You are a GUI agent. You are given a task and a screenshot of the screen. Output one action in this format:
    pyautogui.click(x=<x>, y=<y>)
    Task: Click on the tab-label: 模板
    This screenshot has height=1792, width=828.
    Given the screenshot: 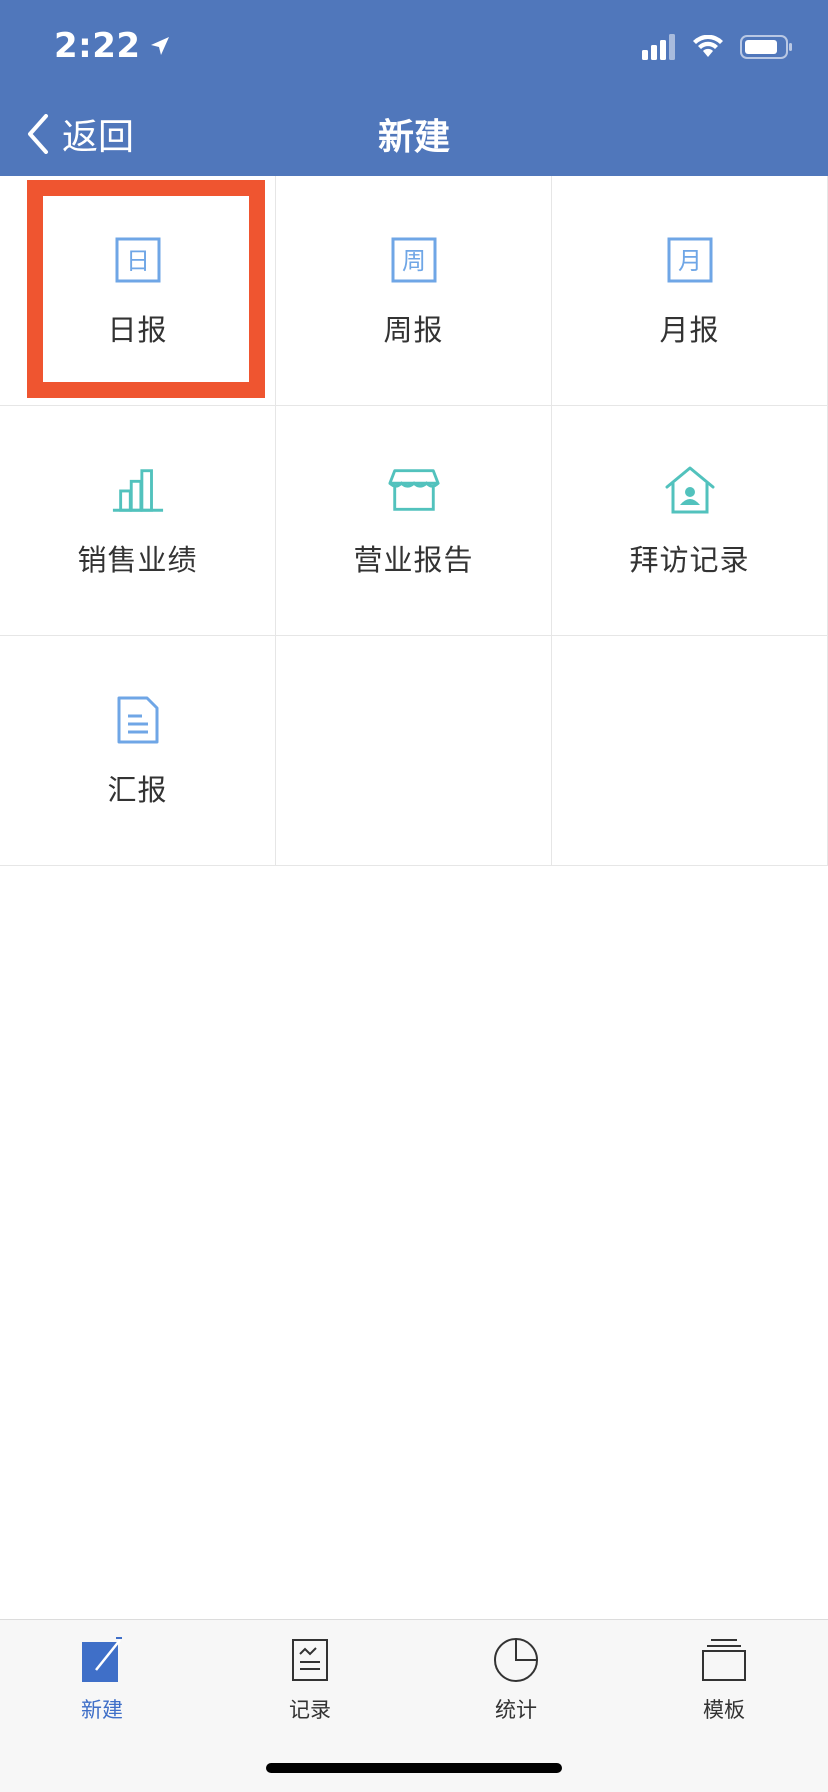 What is the action you would take?
    pyautogui.click(x=724, y=1710)
    